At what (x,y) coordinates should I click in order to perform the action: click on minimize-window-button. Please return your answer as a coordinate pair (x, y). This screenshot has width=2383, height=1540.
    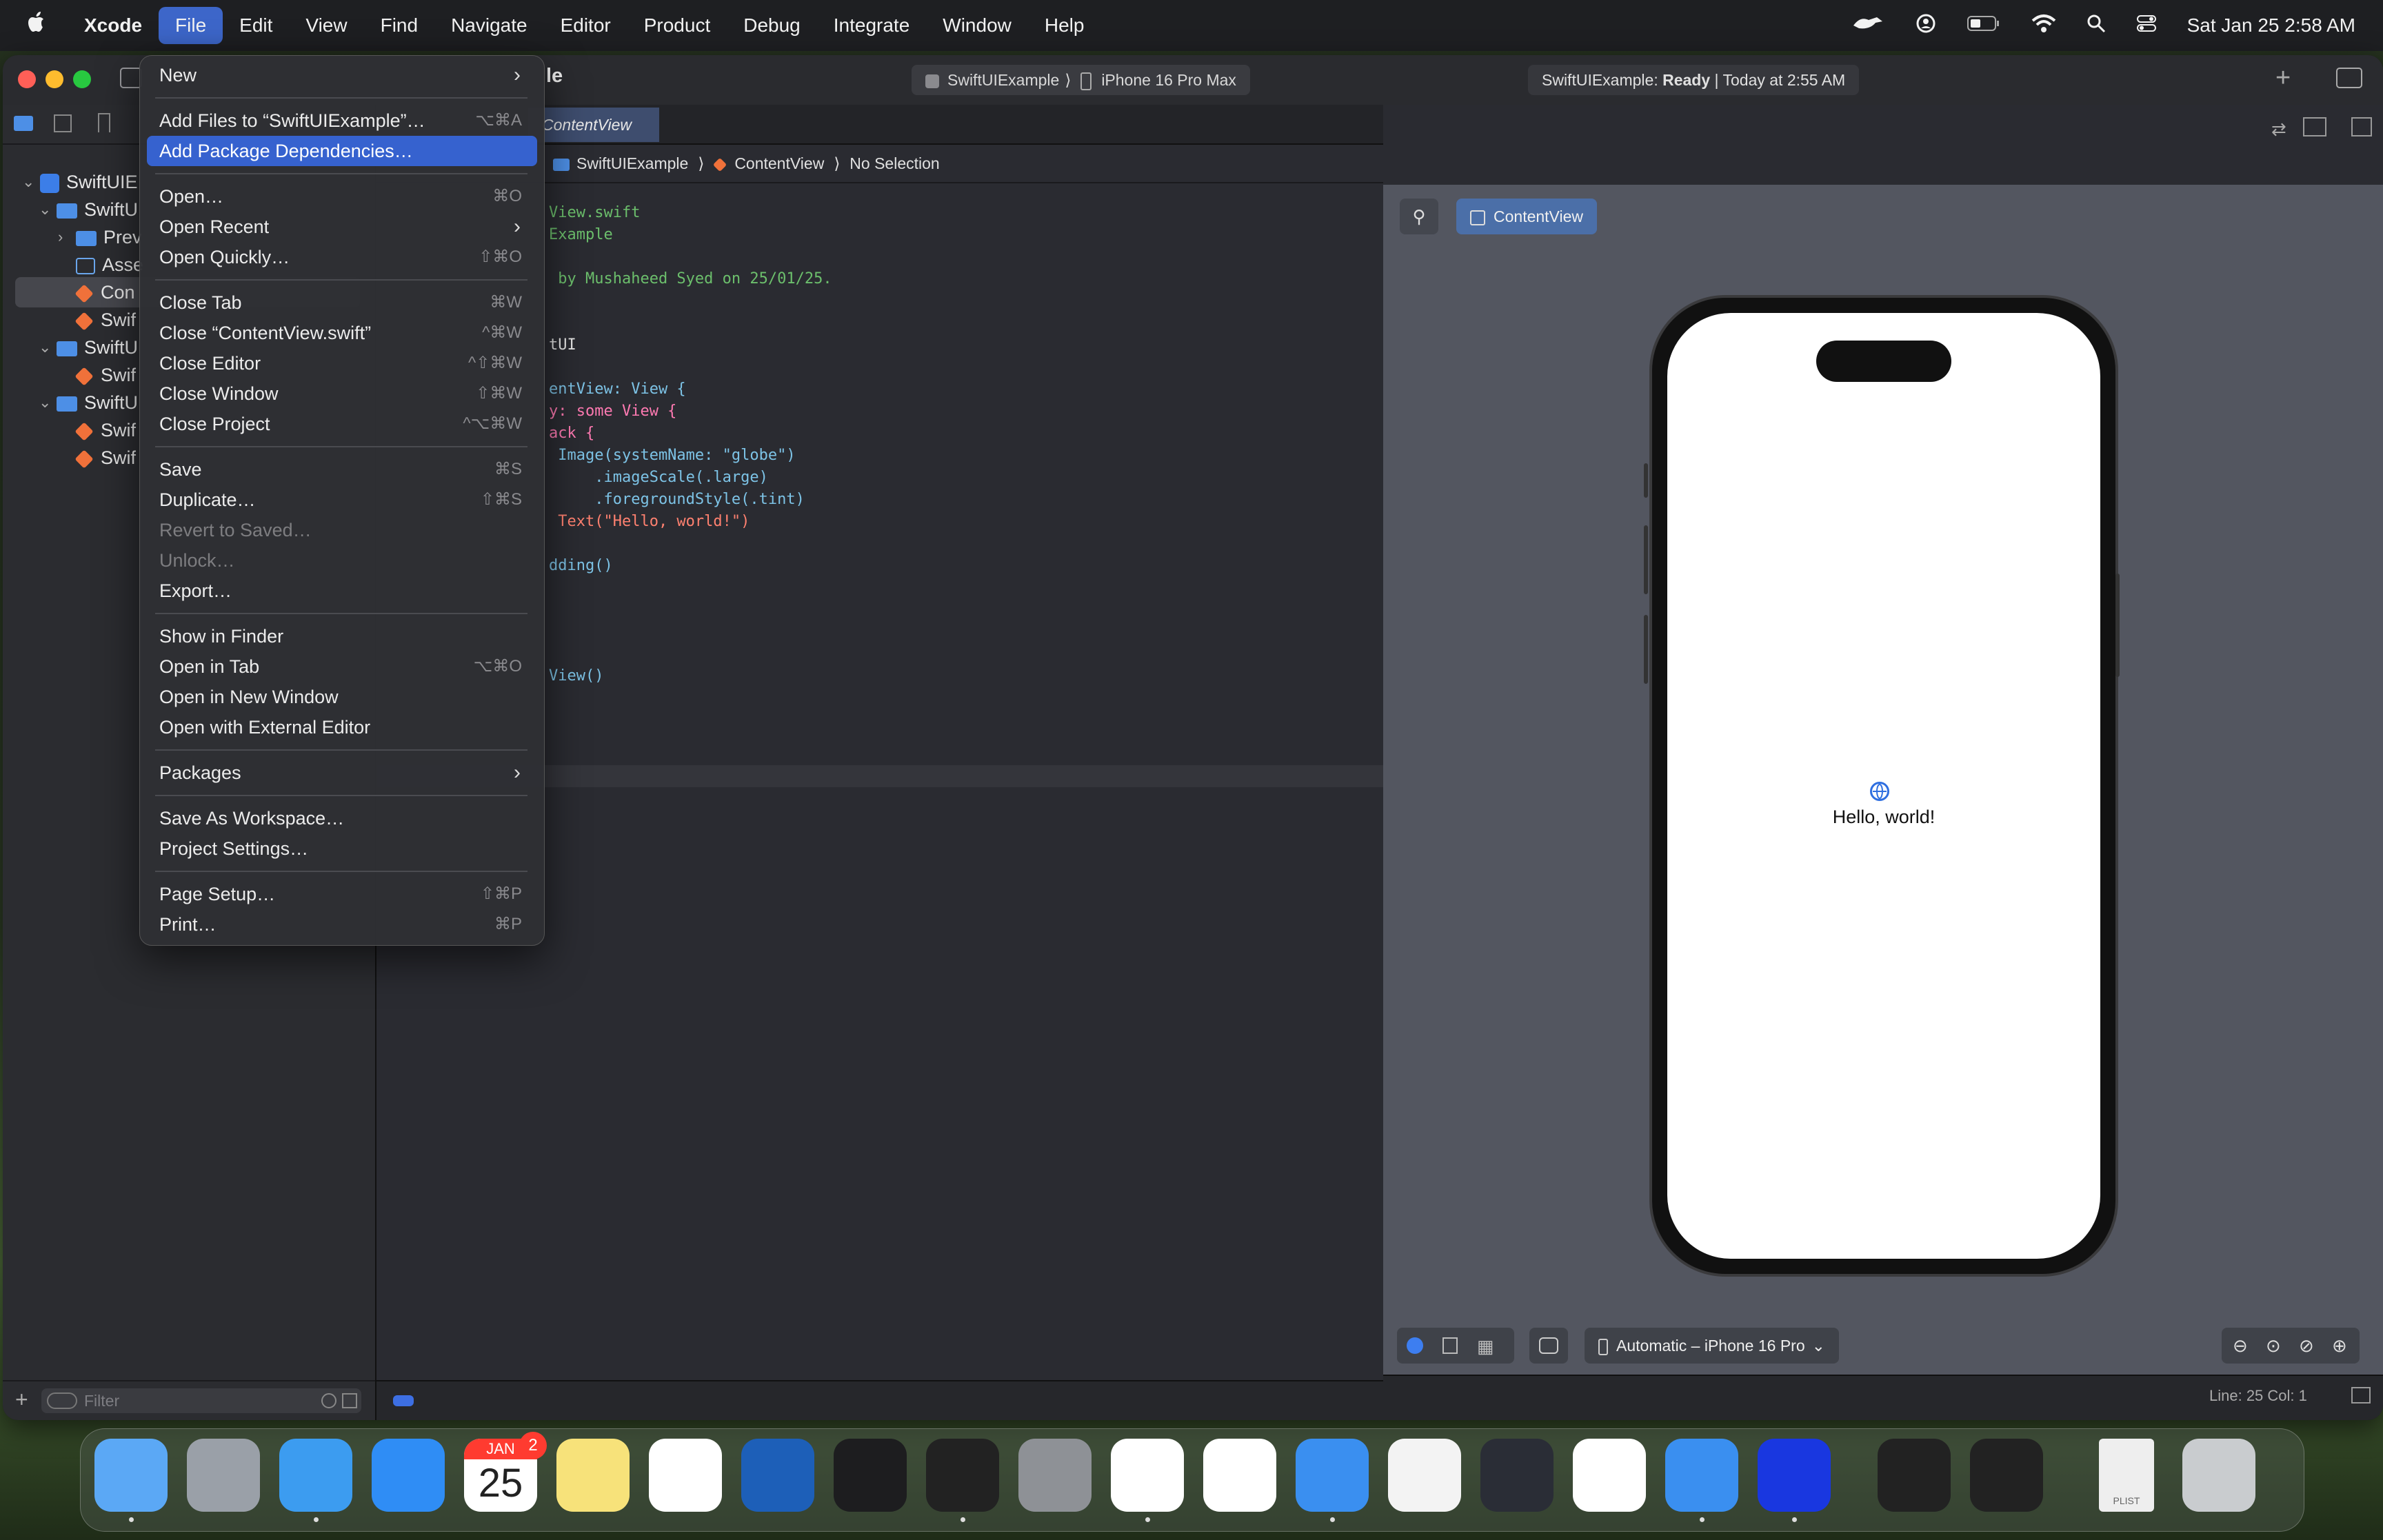
    Looking at the image, I should click on (54, 79).